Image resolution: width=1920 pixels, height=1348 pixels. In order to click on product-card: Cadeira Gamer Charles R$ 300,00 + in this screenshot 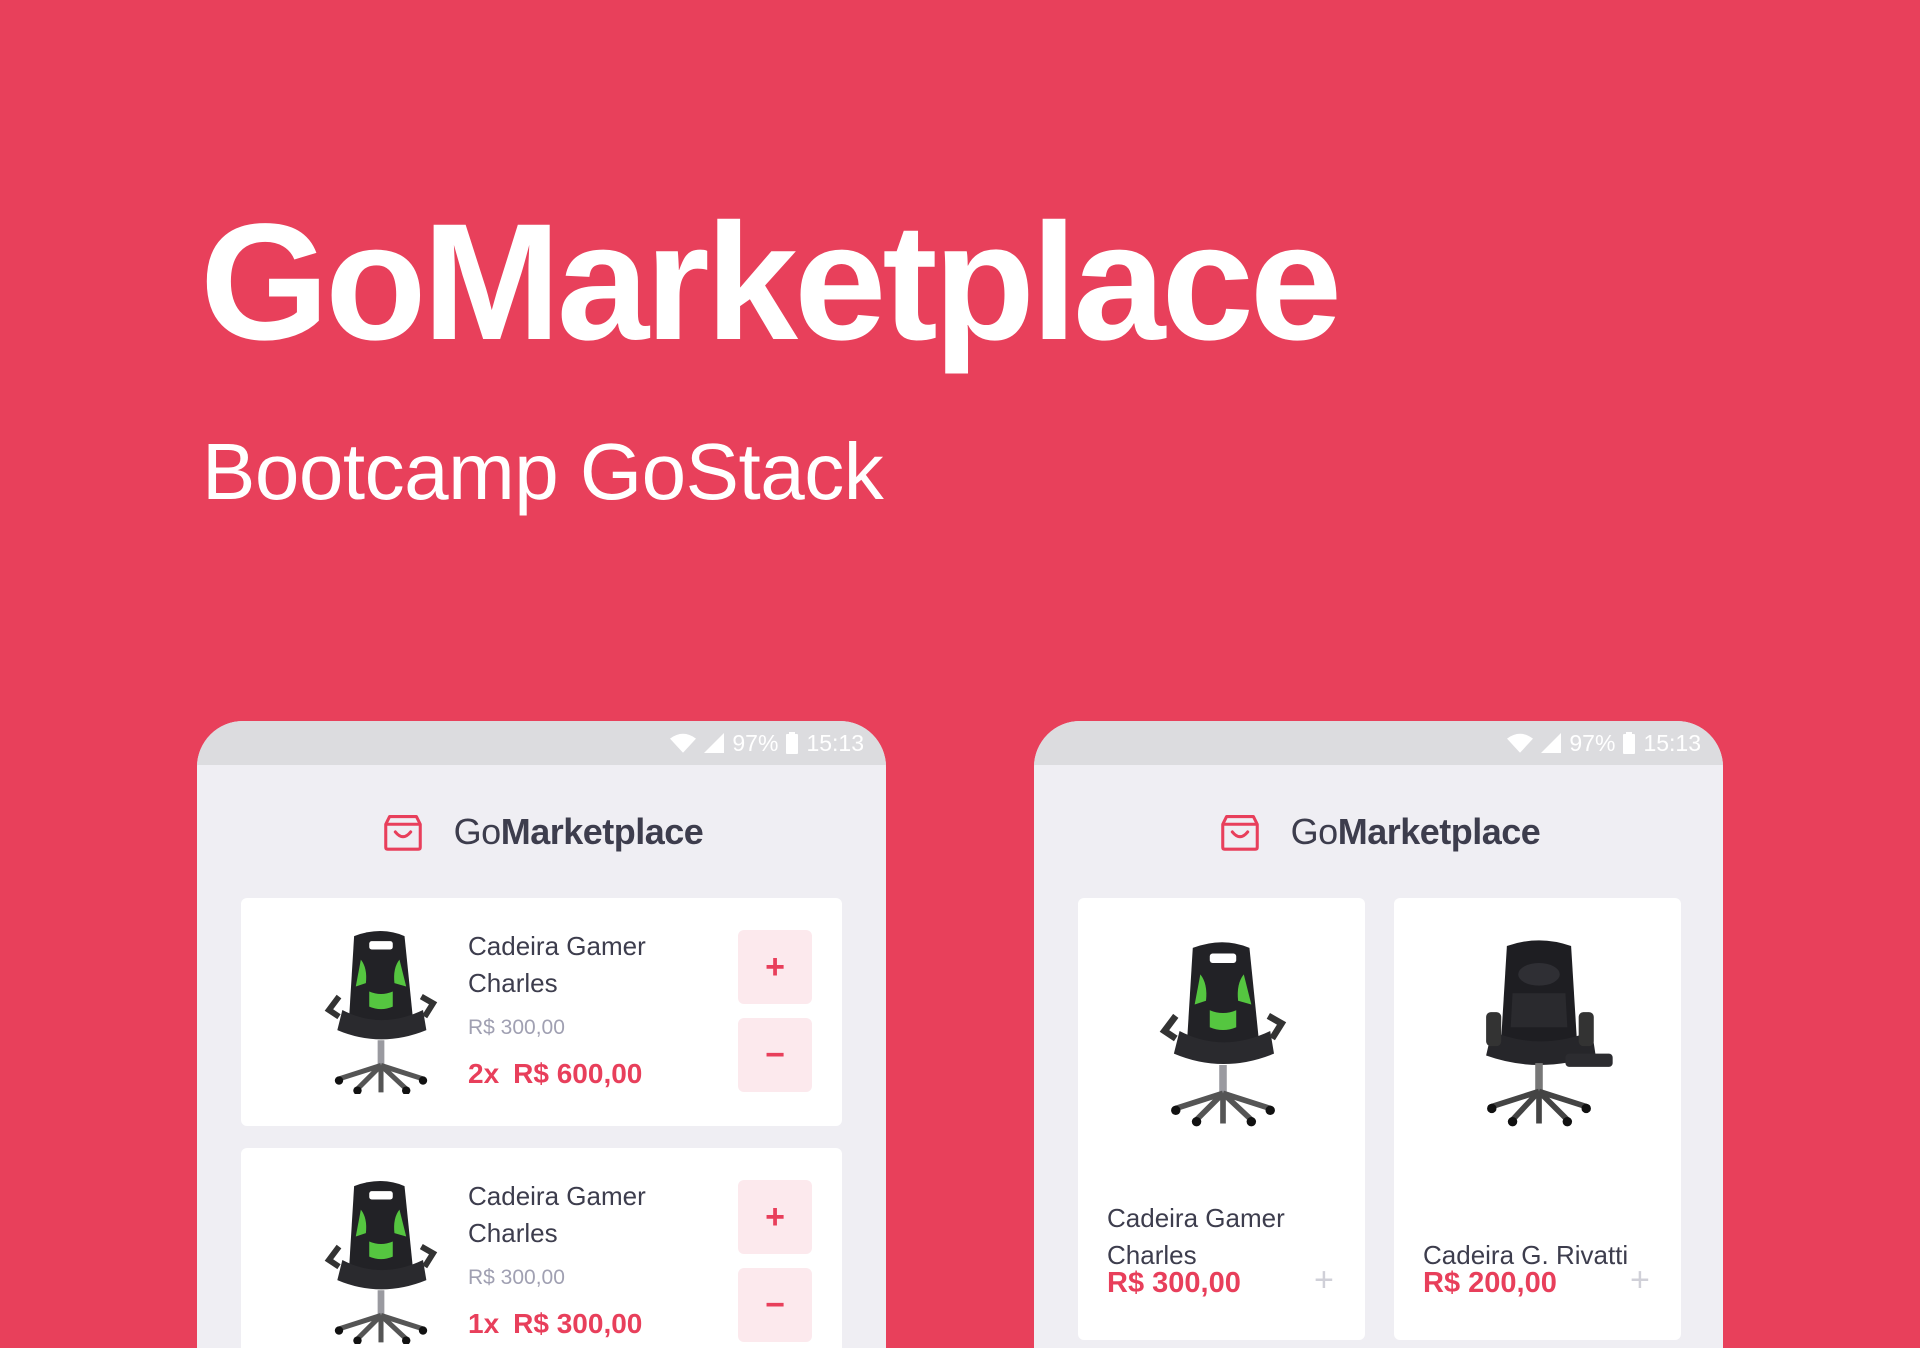, I will do `click(1221, 1119)`.